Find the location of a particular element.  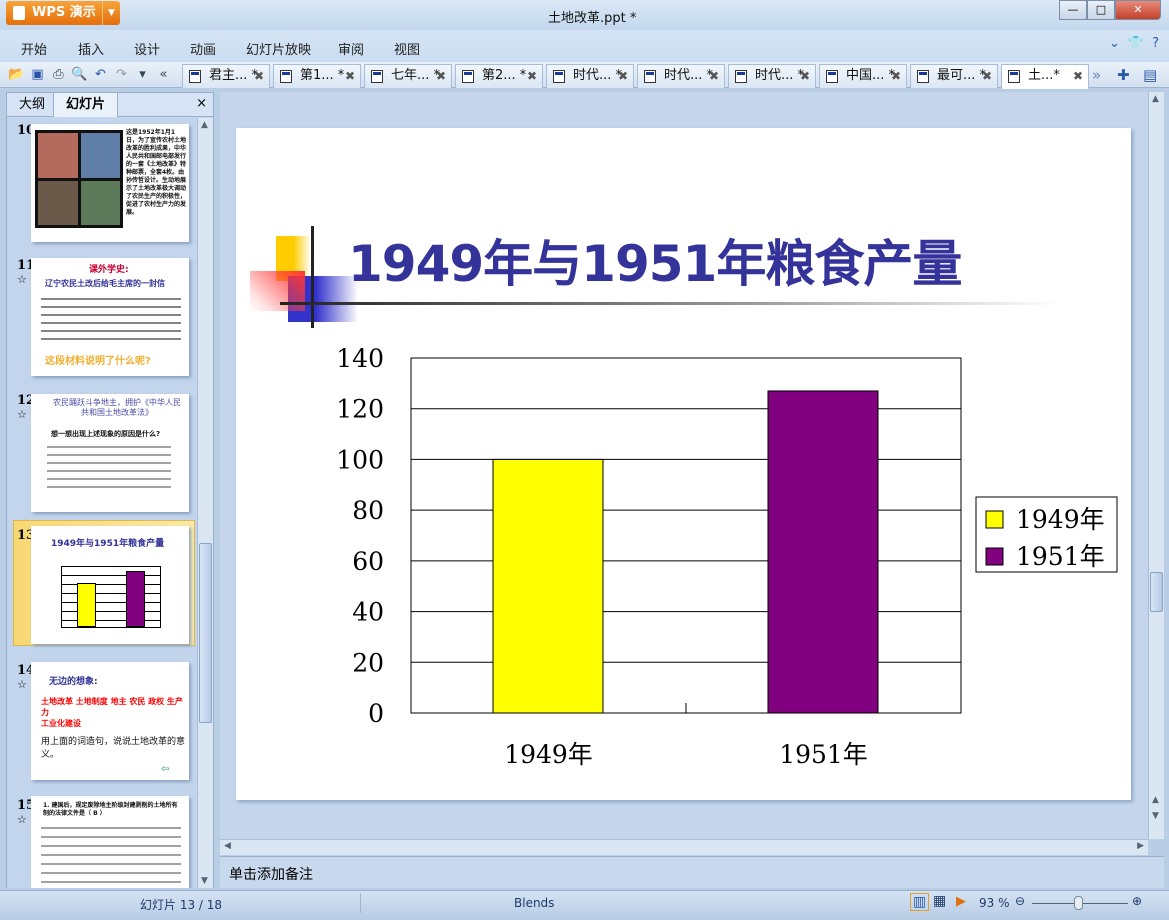

y-tick-label: 80 is located at coordinates (368, 510).